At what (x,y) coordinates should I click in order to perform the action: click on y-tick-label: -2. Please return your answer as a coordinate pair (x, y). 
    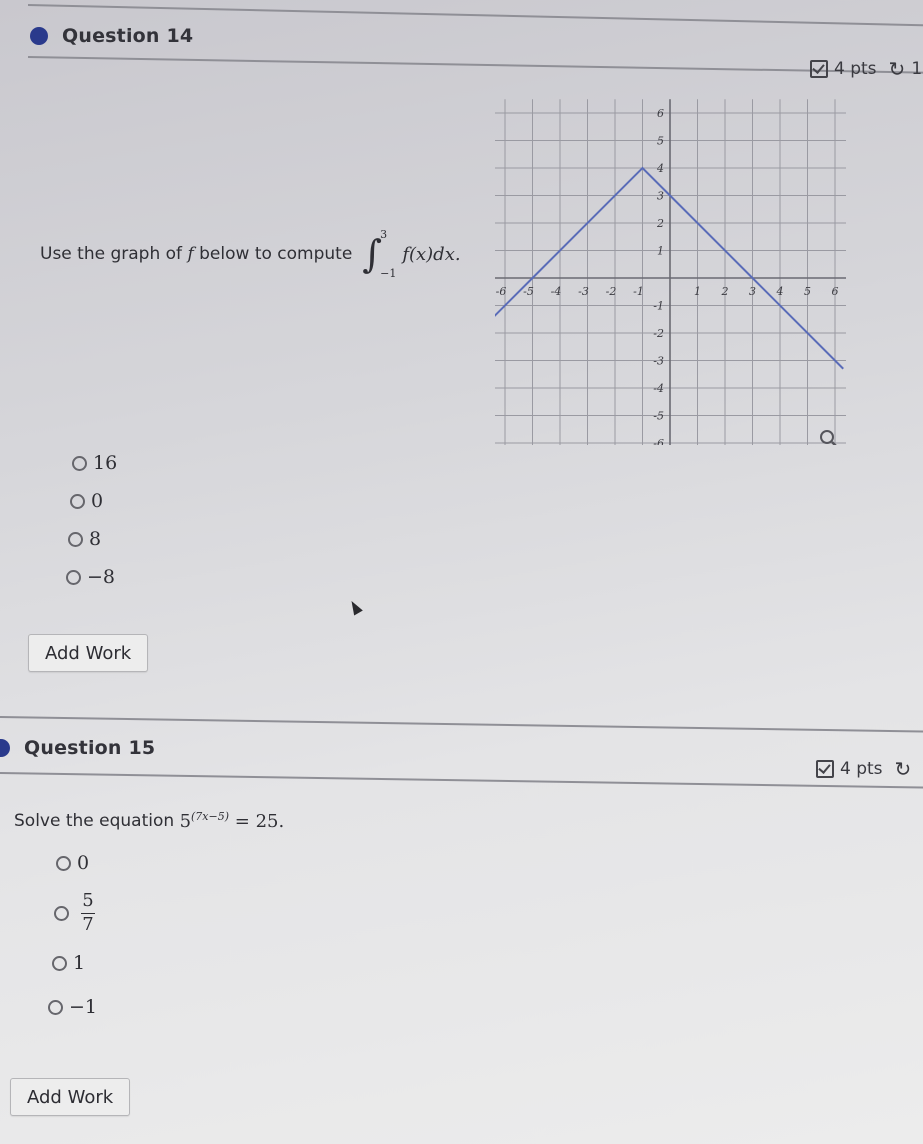
    Looking at the image, I should click on (658, 333).